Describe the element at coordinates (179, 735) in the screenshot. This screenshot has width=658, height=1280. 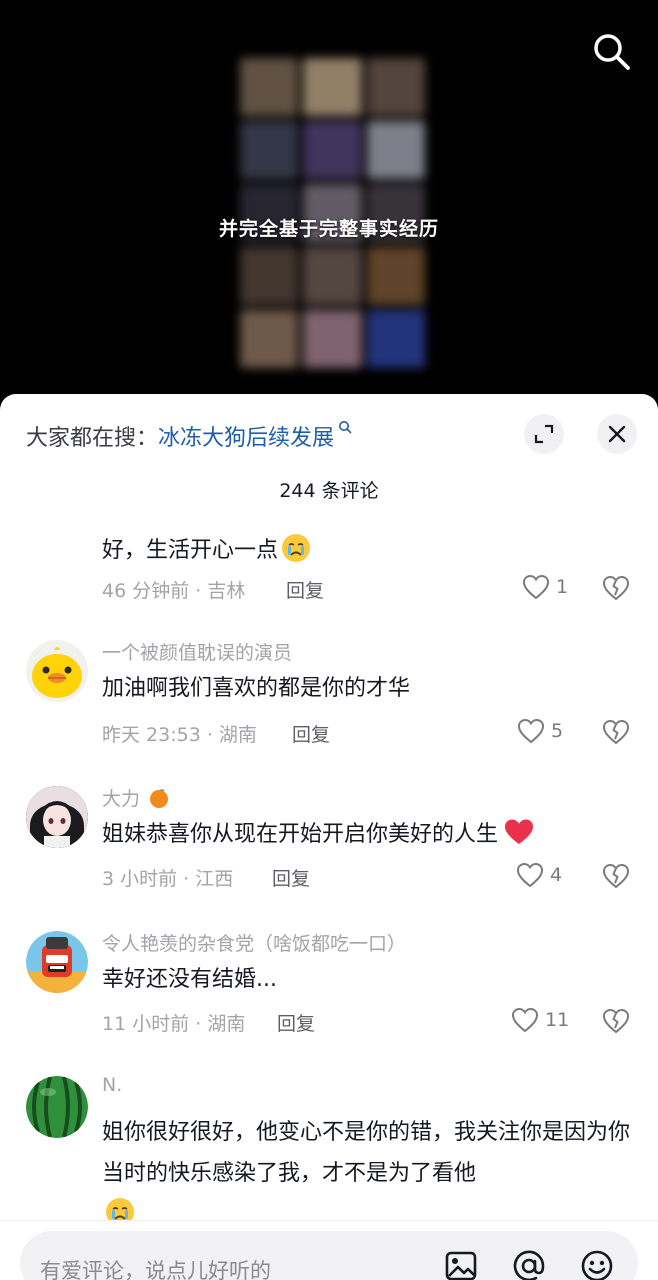
I see `comment-meta: 昨天 23:53 · 湖南` at that location.